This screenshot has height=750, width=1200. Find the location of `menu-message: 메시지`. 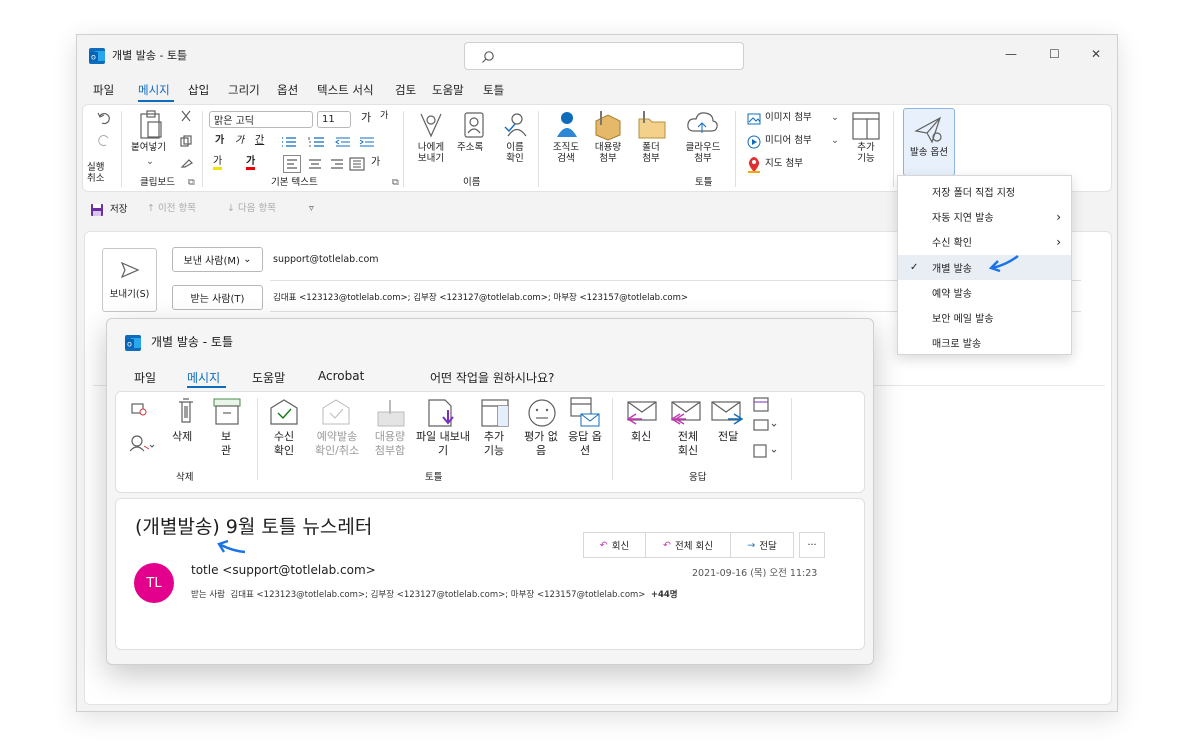

menu-message: 메시지 is located at coordinates (154, 90).